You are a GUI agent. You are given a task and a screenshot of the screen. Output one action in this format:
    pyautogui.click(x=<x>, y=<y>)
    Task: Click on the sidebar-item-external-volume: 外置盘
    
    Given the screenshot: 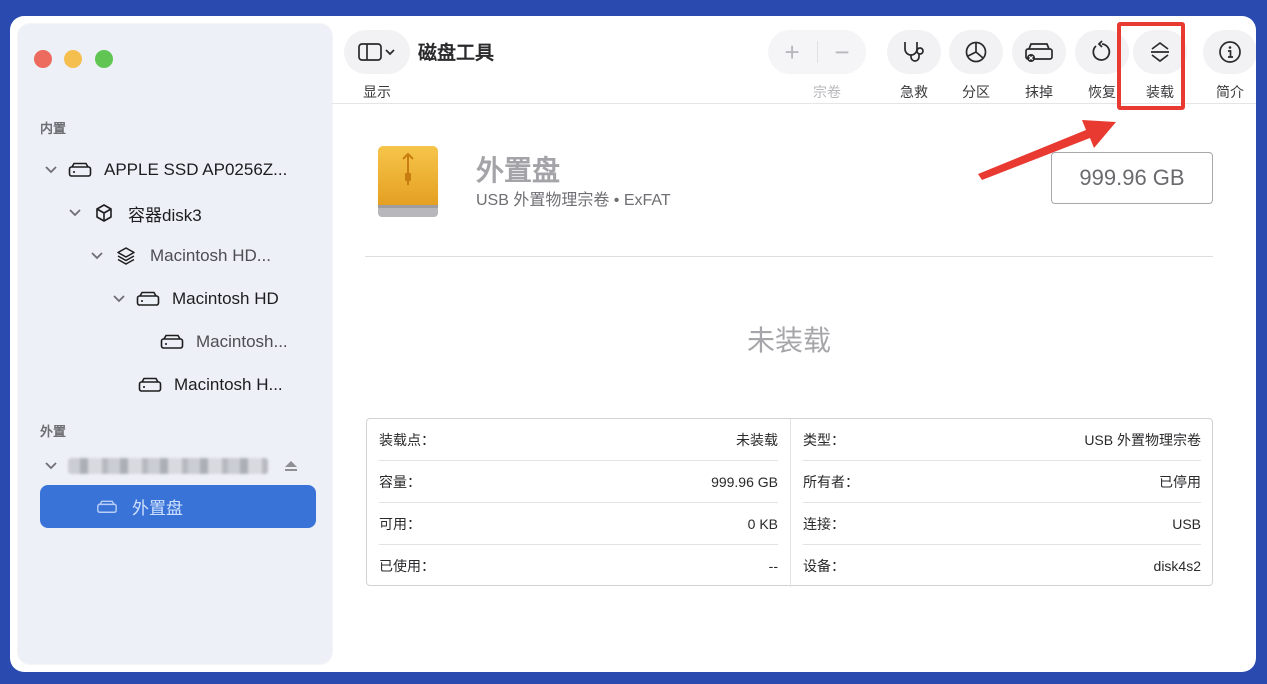 What is the action you would take?
    pyautogui.click(x=178, y=506)
    